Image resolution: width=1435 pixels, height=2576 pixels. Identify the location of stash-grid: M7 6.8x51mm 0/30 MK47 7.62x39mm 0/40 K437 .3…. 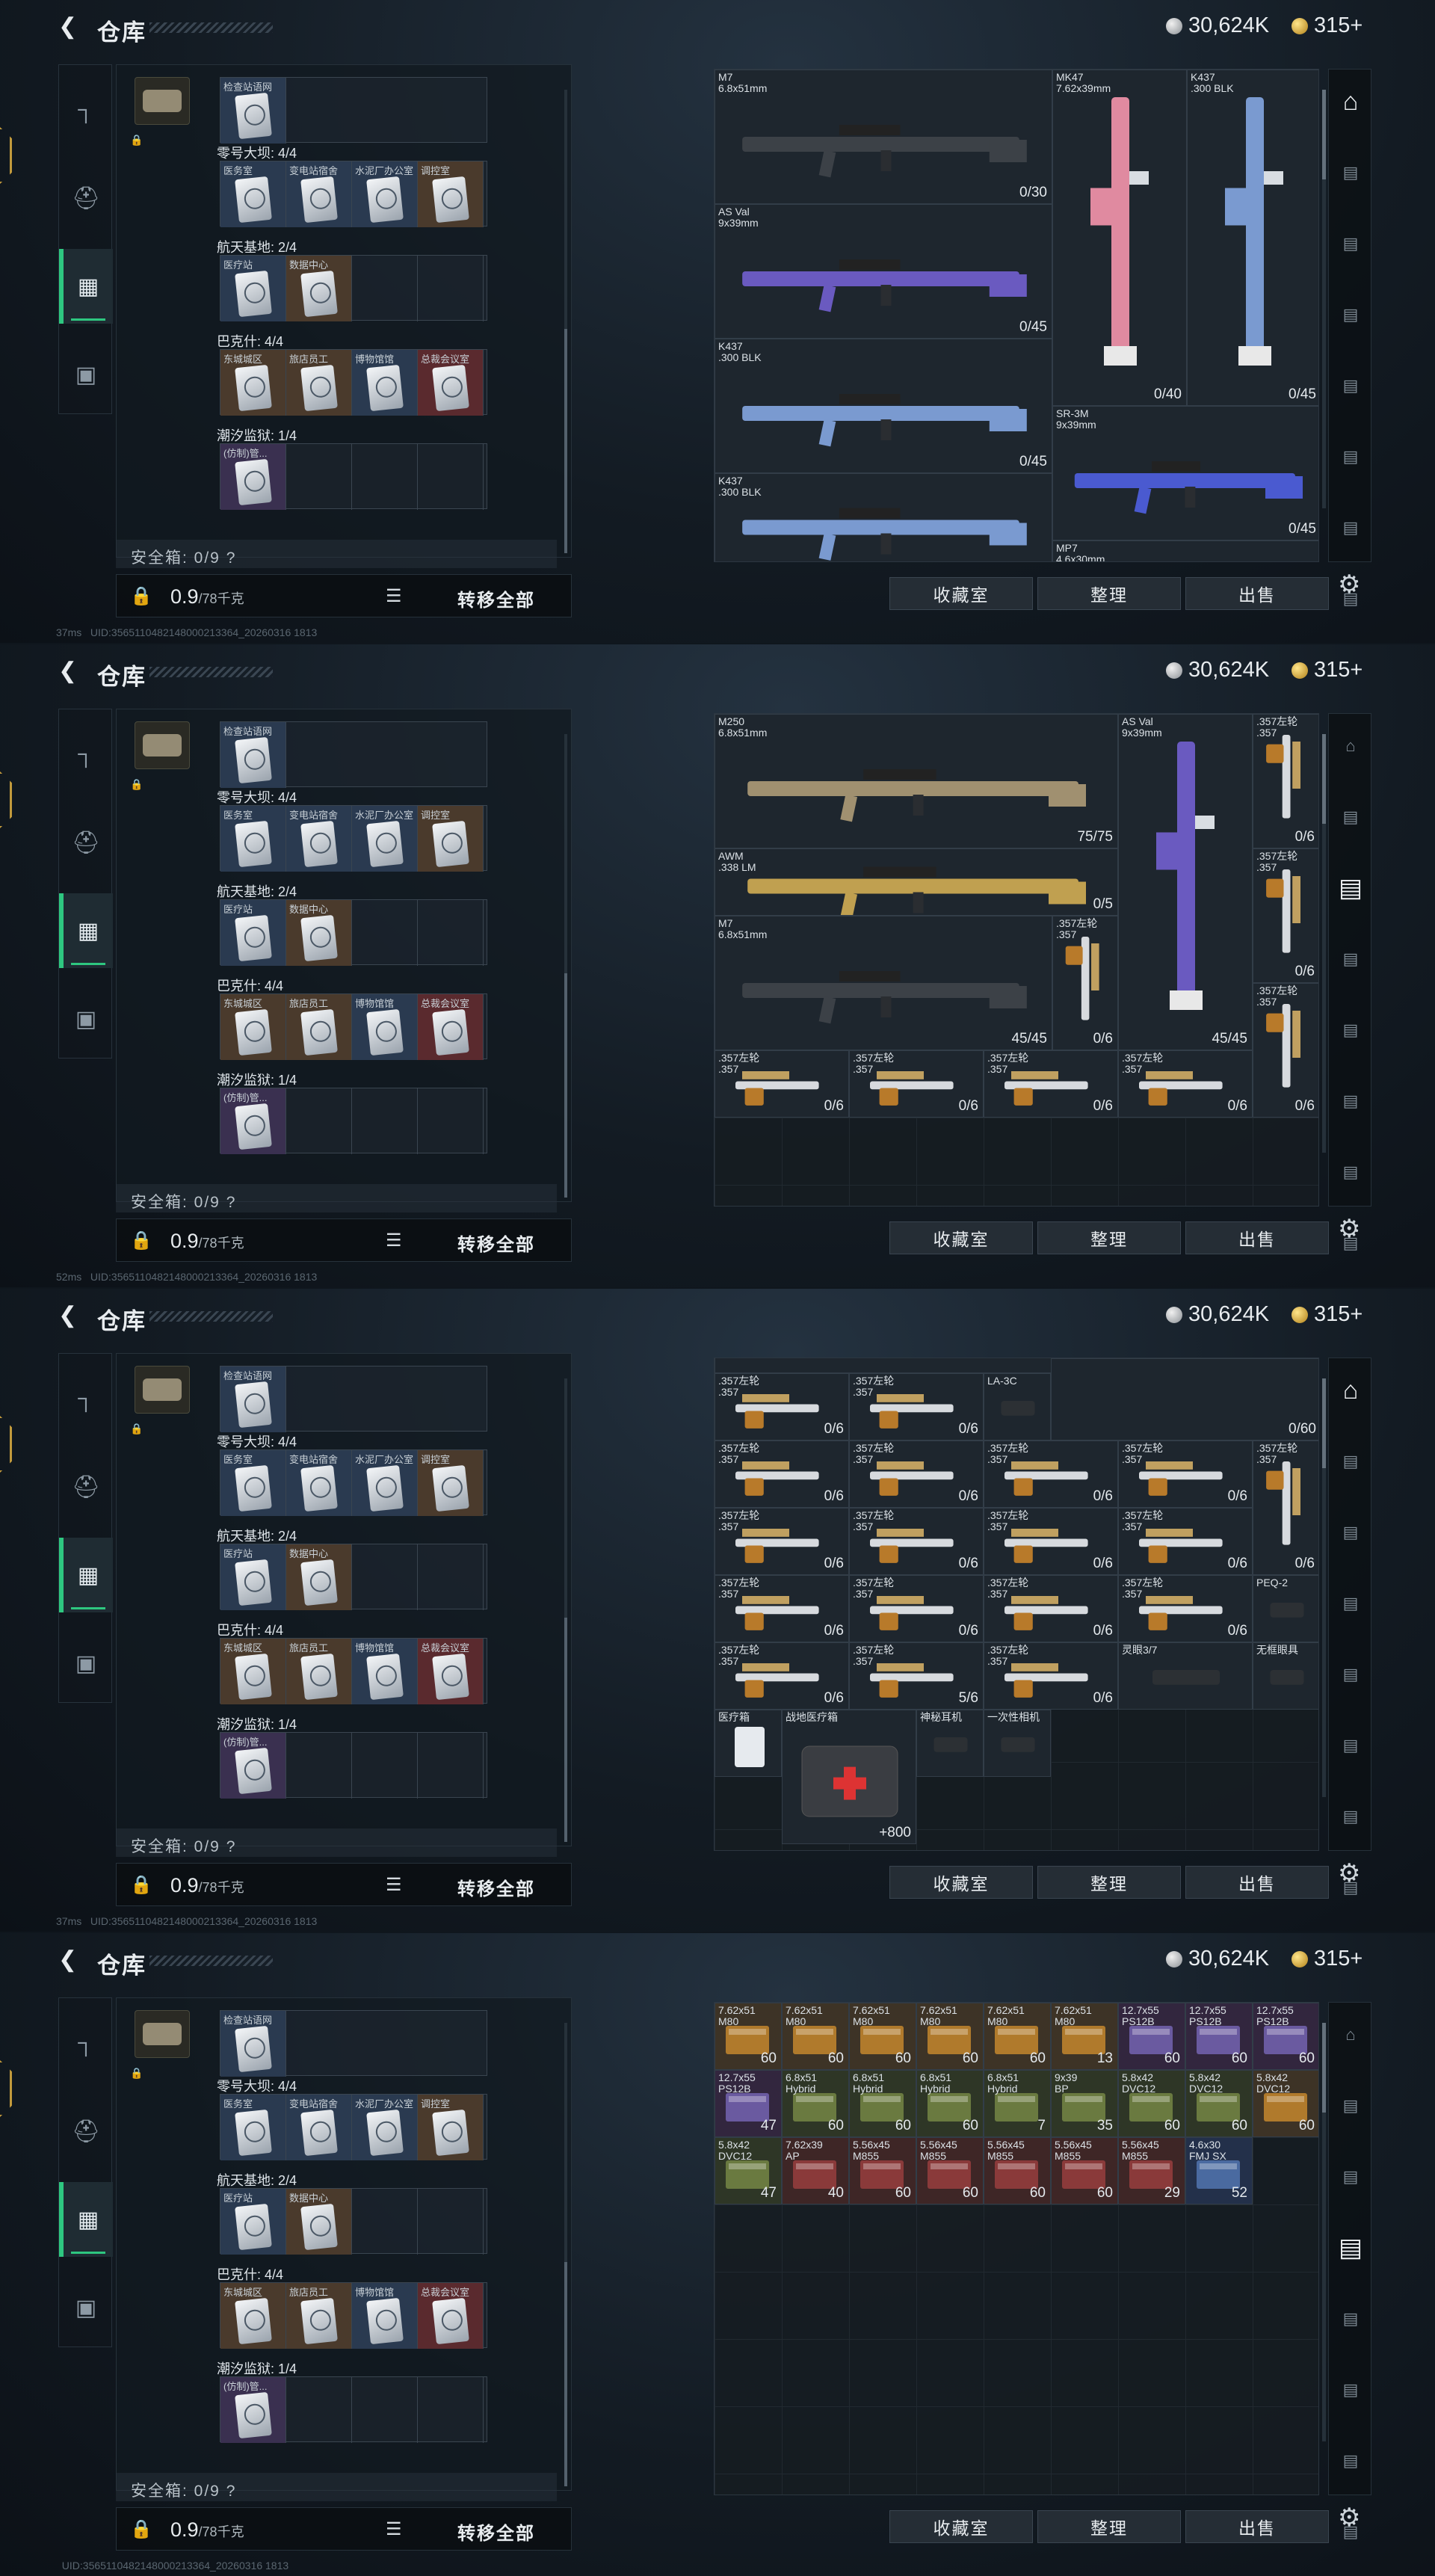
(1017, 315).